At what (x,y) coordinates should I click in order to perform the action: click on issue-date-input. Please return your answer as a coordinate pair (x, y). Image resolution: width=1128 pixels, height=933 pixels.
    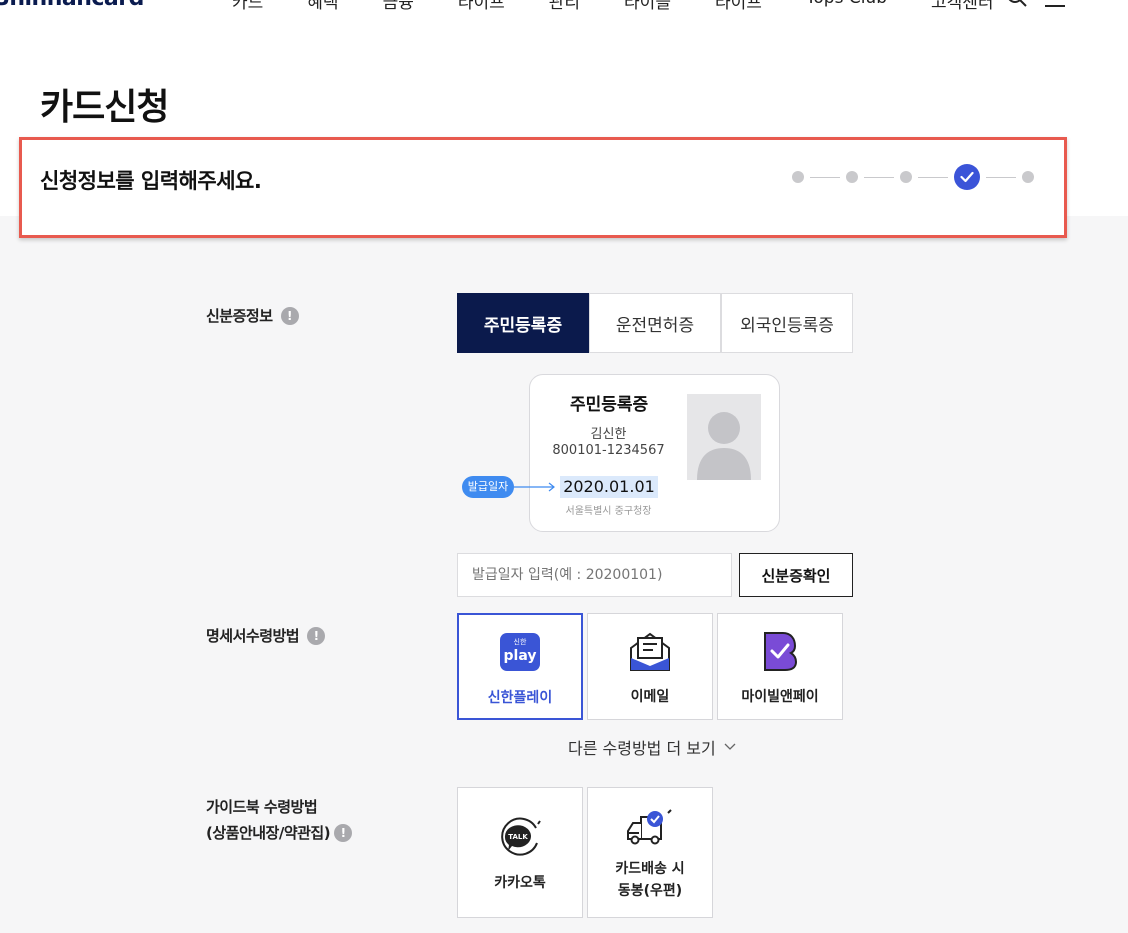
    Looking at the image, I should click on (594, 575).